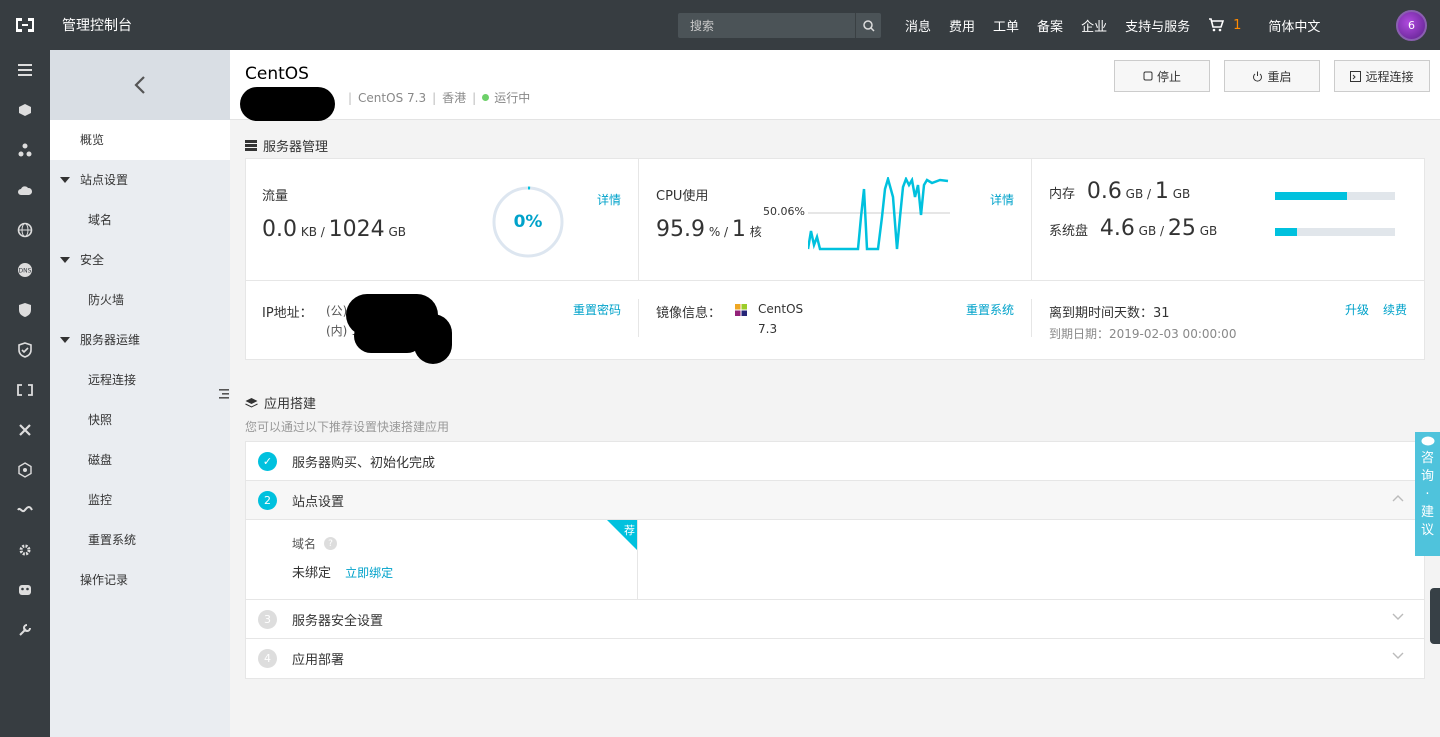 The image size is (1440, 737). What do you see at coordinates (140, 460) in the screenshot?
I see `sidebar-item-disk: 磁盘` at bounding box center [140, 460].